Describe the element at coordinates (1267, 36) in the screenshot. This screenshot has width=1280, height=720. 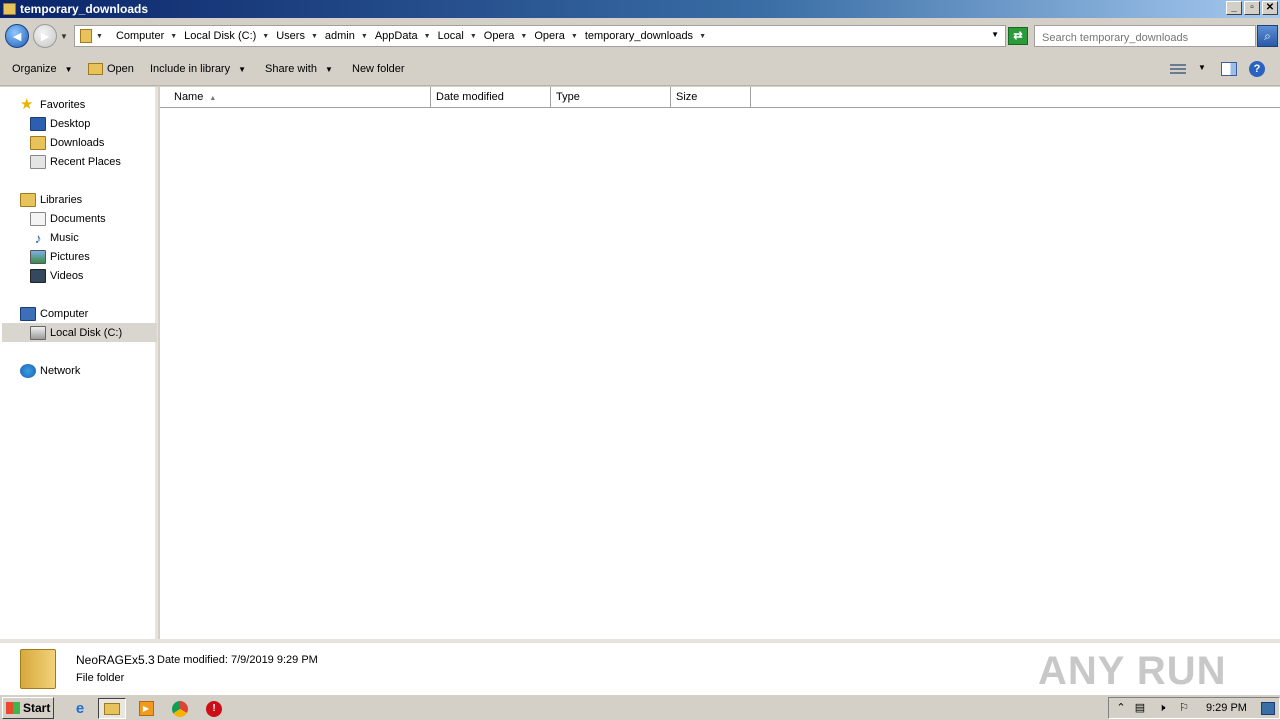
I see `search-icon: ⌕` at that location.